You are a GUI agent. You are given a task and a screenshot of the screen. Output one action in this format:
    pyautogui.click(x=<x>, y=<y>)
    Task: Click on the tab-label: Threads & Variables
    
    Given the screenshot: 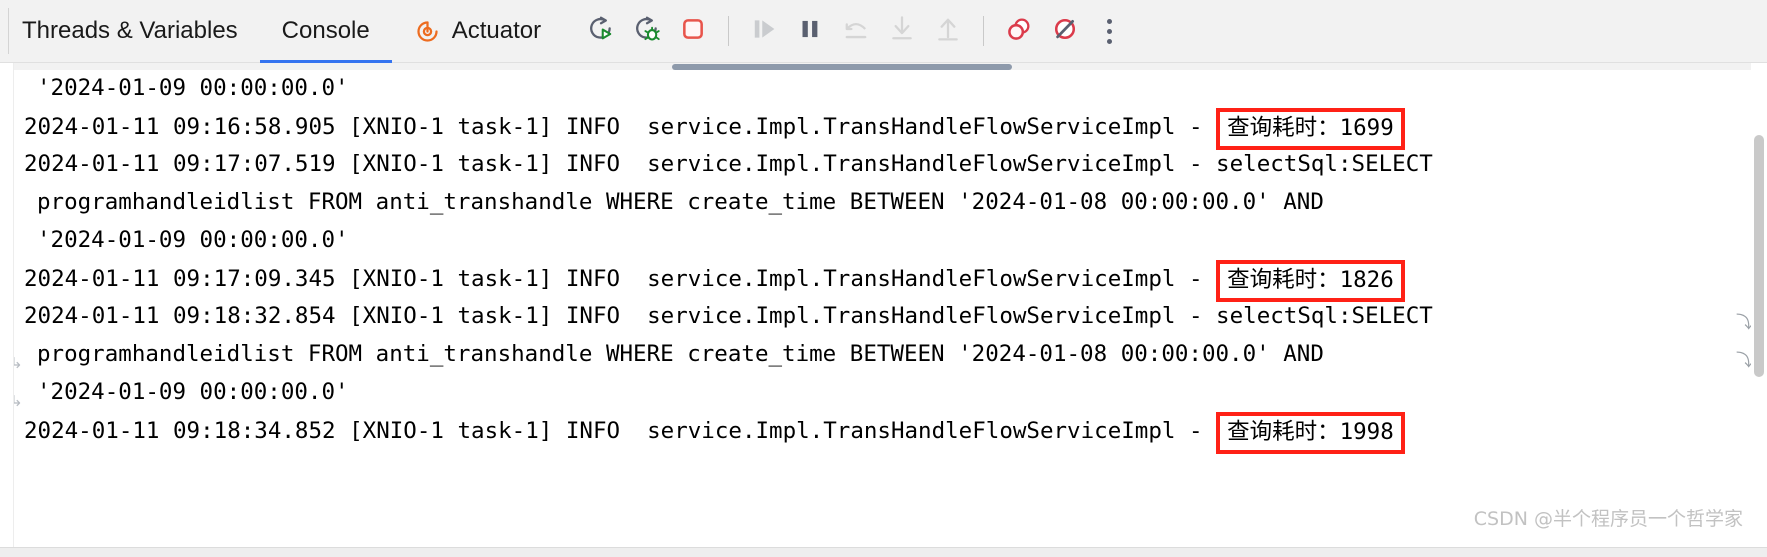 What is the action you would take?
    pyautogui.click(x=130, y=30)
    